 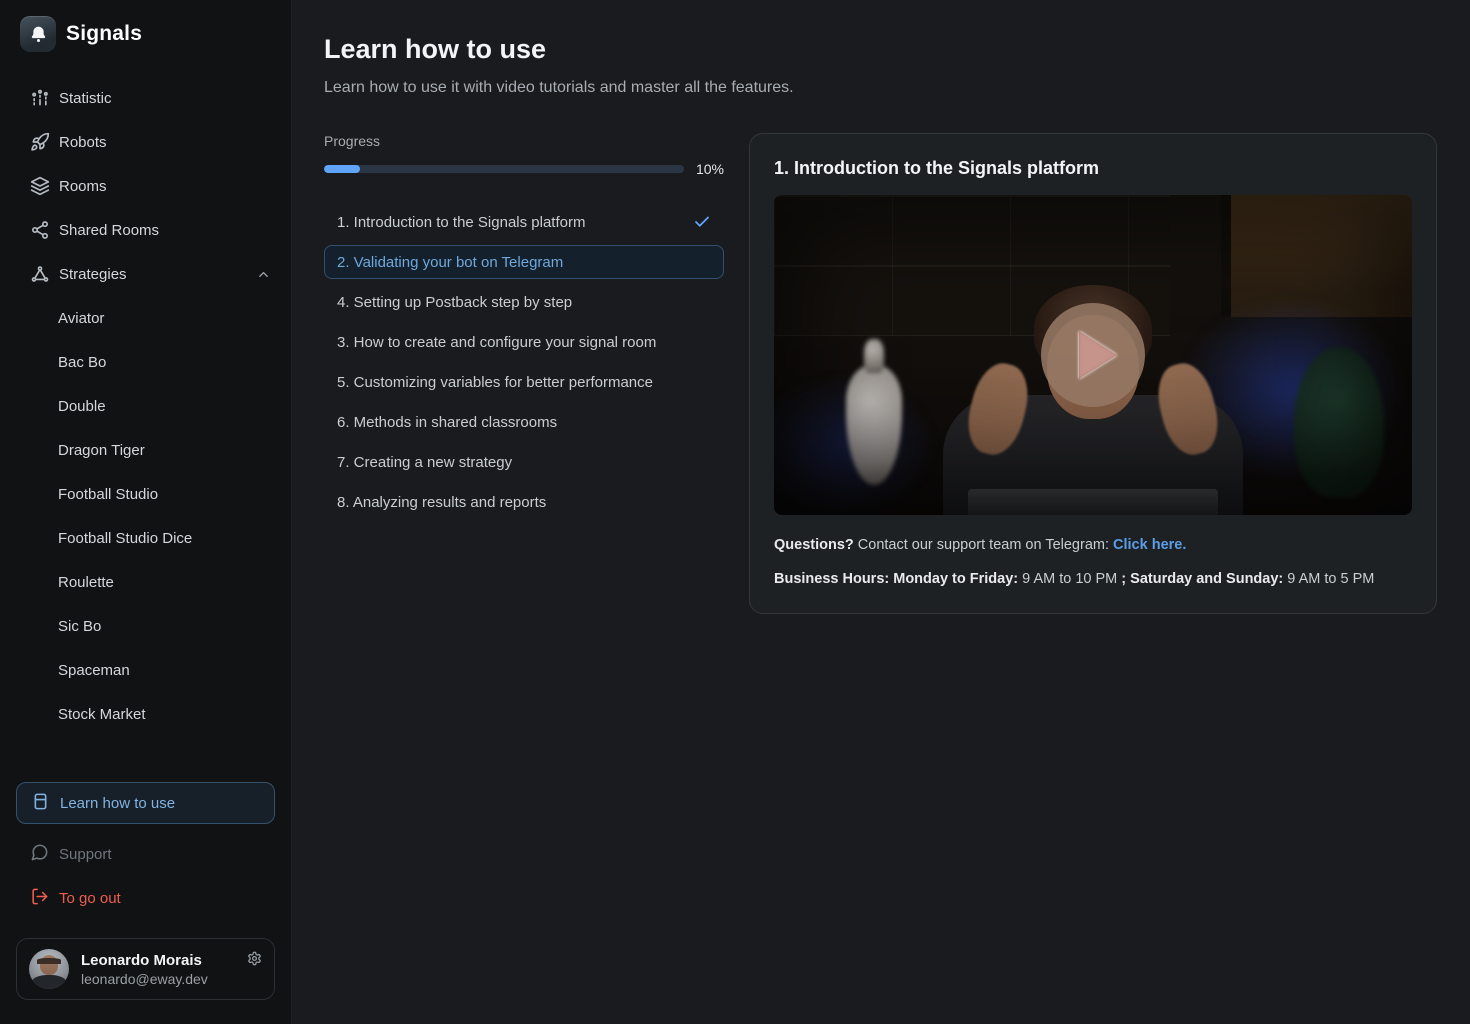 What do you see at coordinates (425, 462) in the screenshot?
I see `lesson-label: 7. Creating a new strategy` at bounding box center [425, 462].